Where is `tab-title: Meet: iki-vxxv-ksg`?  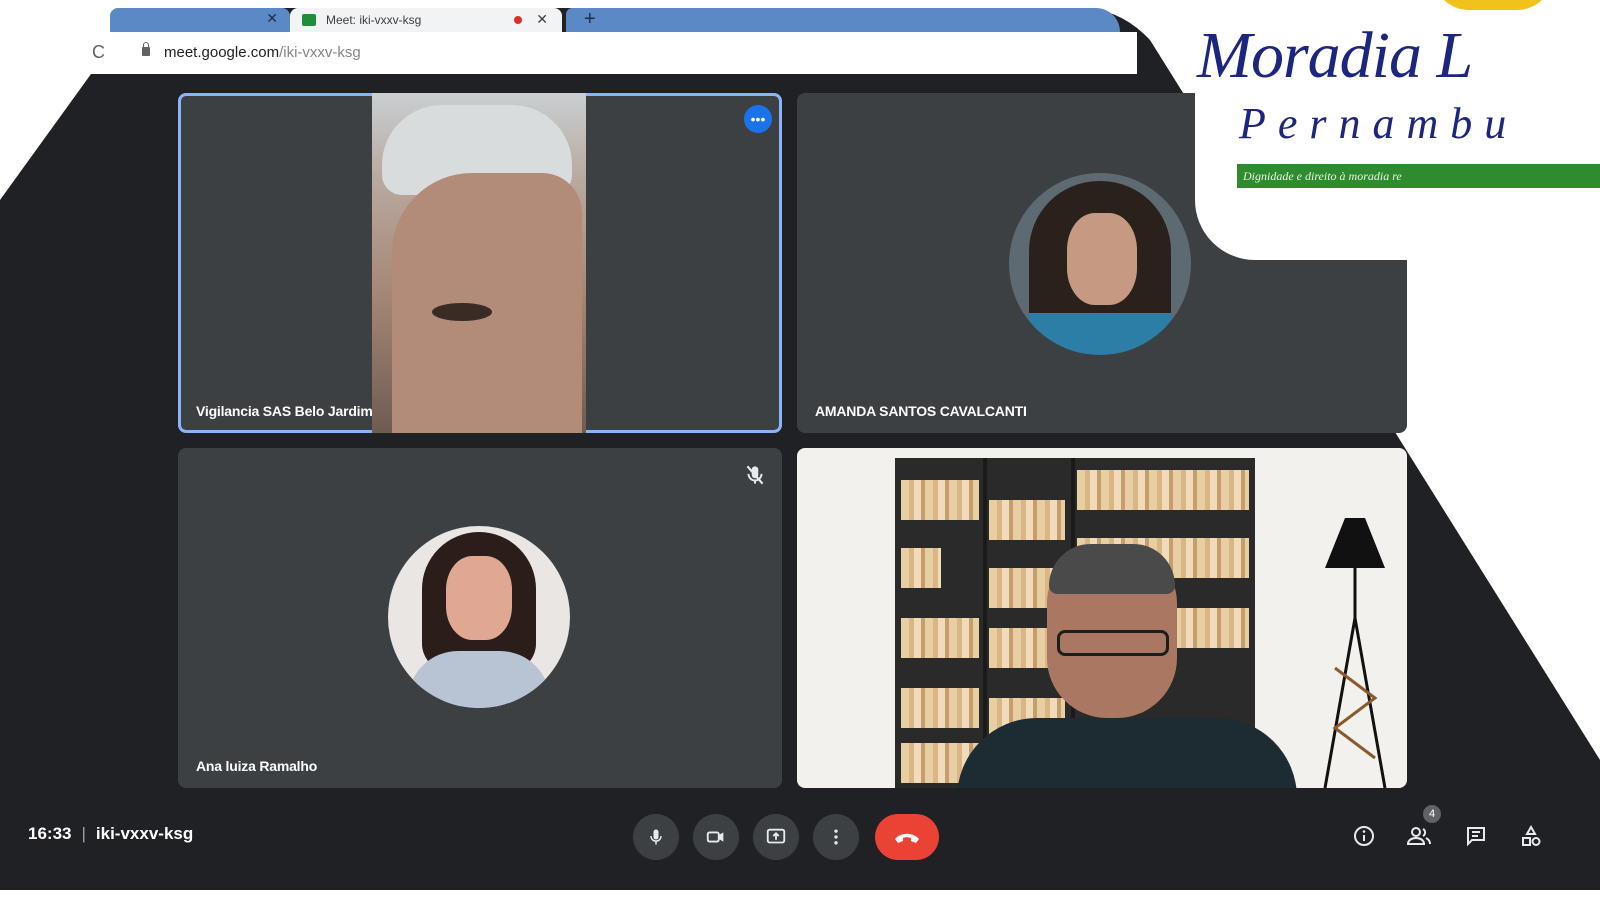
tab-title: Meet: iki-vxxv-ksg is located at coordinates (374, 20).